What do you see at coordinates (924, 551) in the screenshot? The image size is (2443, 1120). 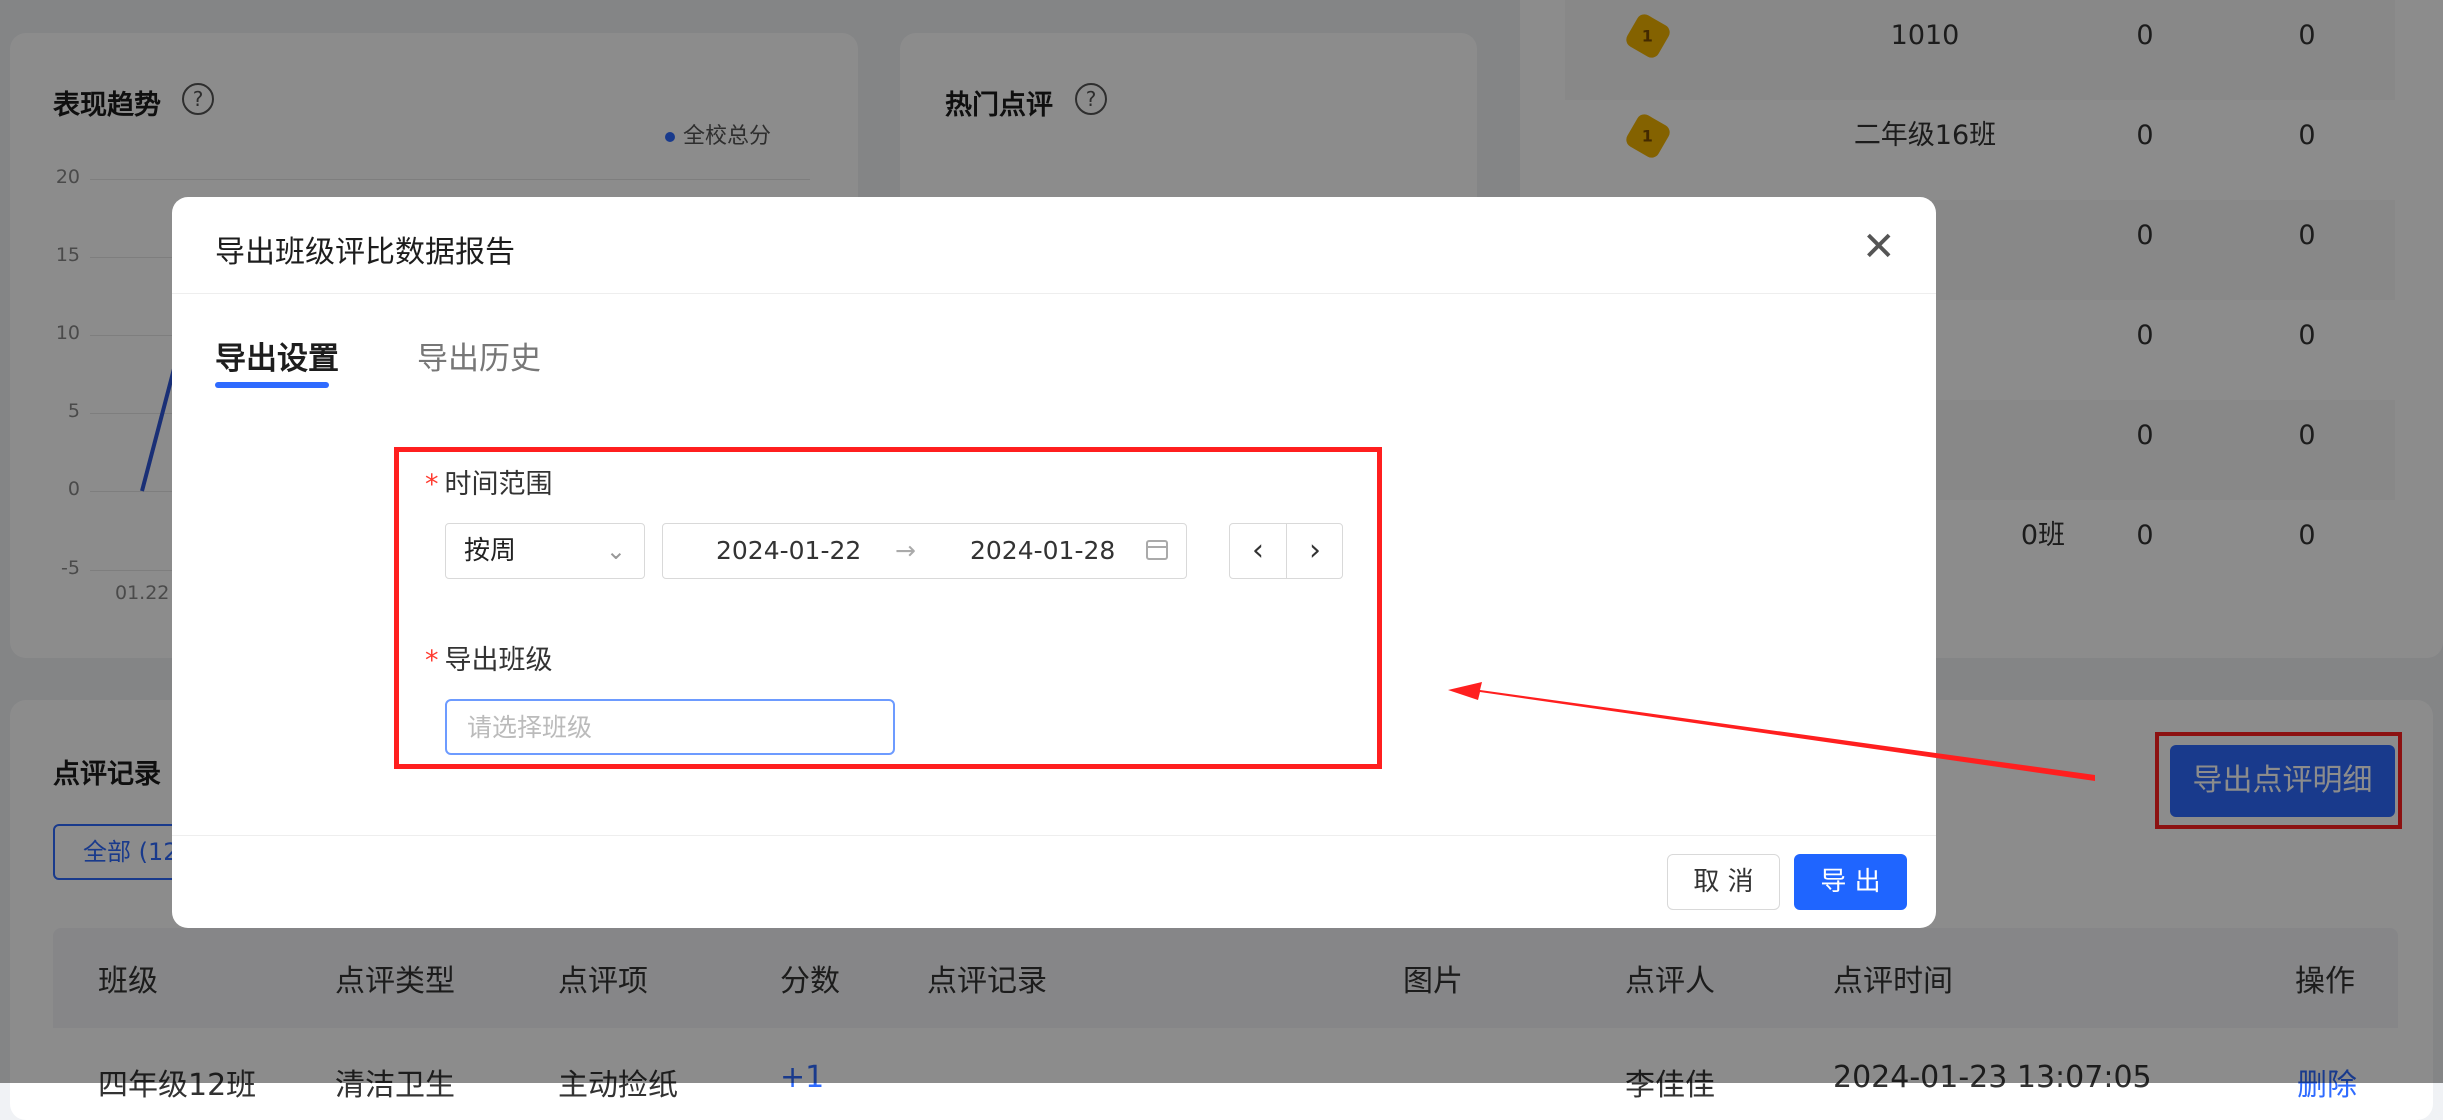 I see `date-range-picker: 2024-01-22 → 2024-01-28` at bounding box center [924, 551].